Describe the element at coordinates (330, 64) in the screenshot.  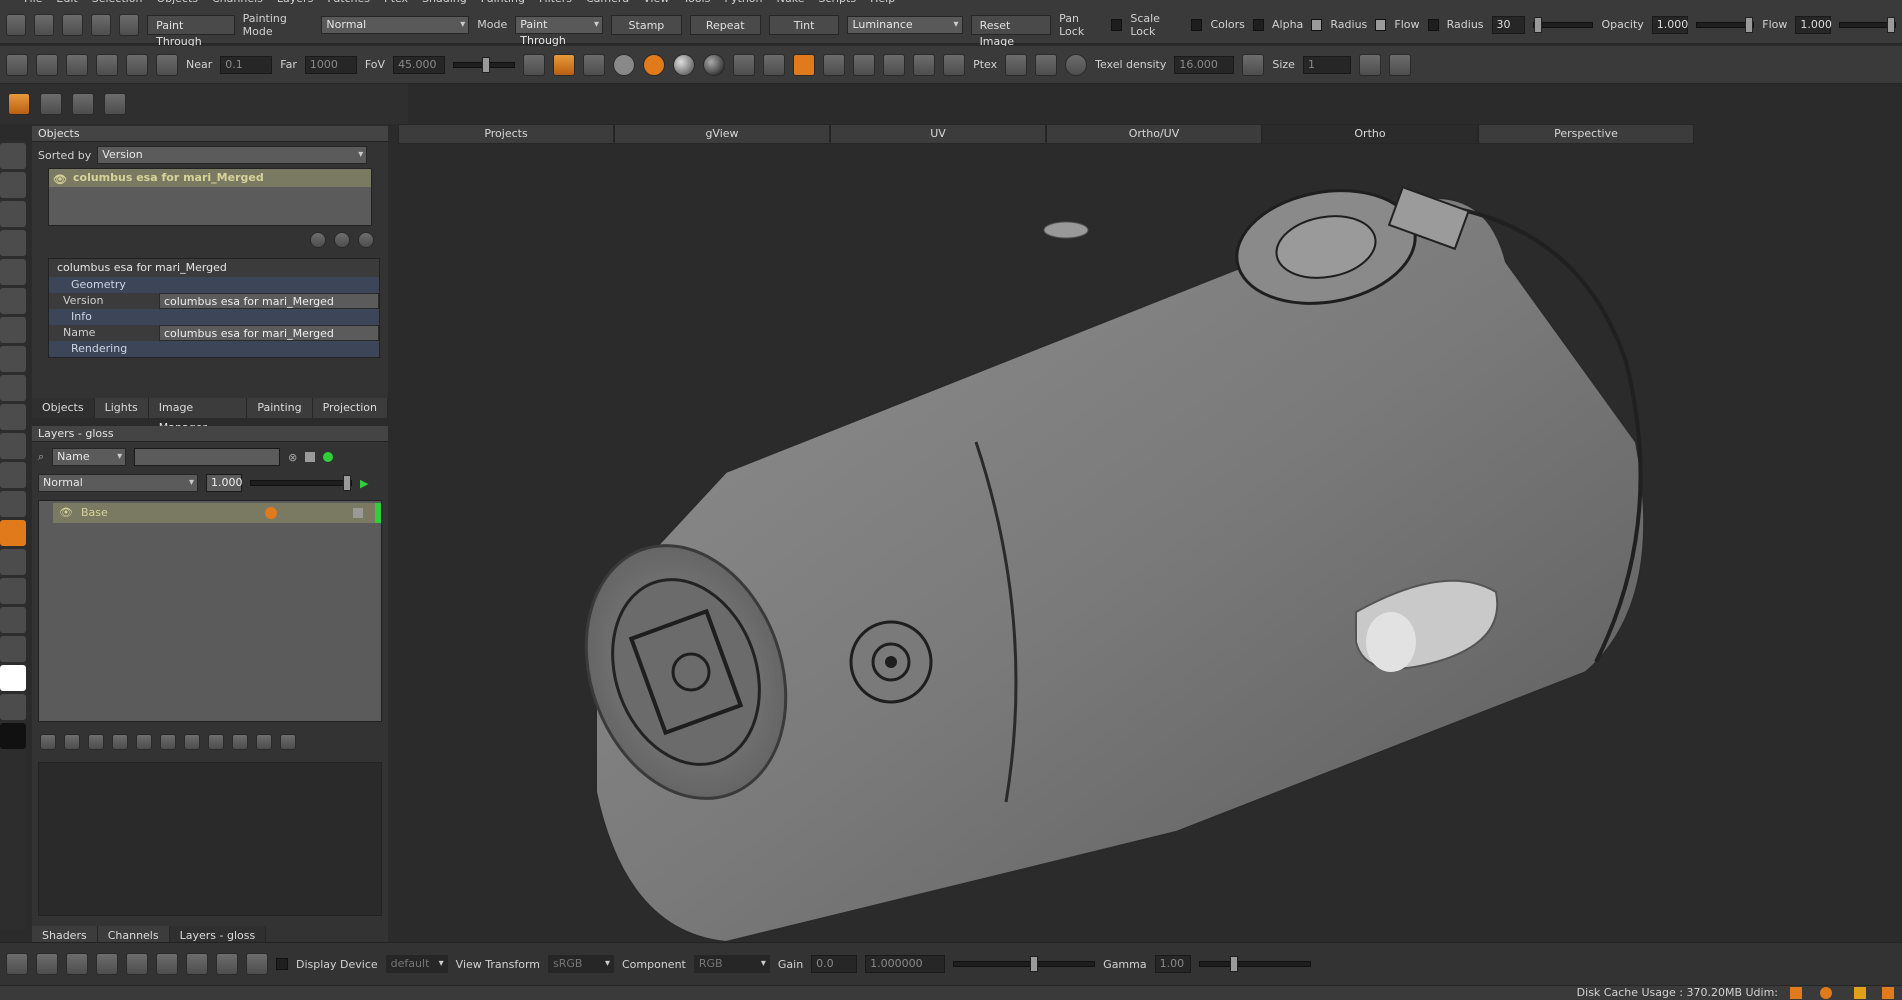
I see `far-input: 1000` at that location.